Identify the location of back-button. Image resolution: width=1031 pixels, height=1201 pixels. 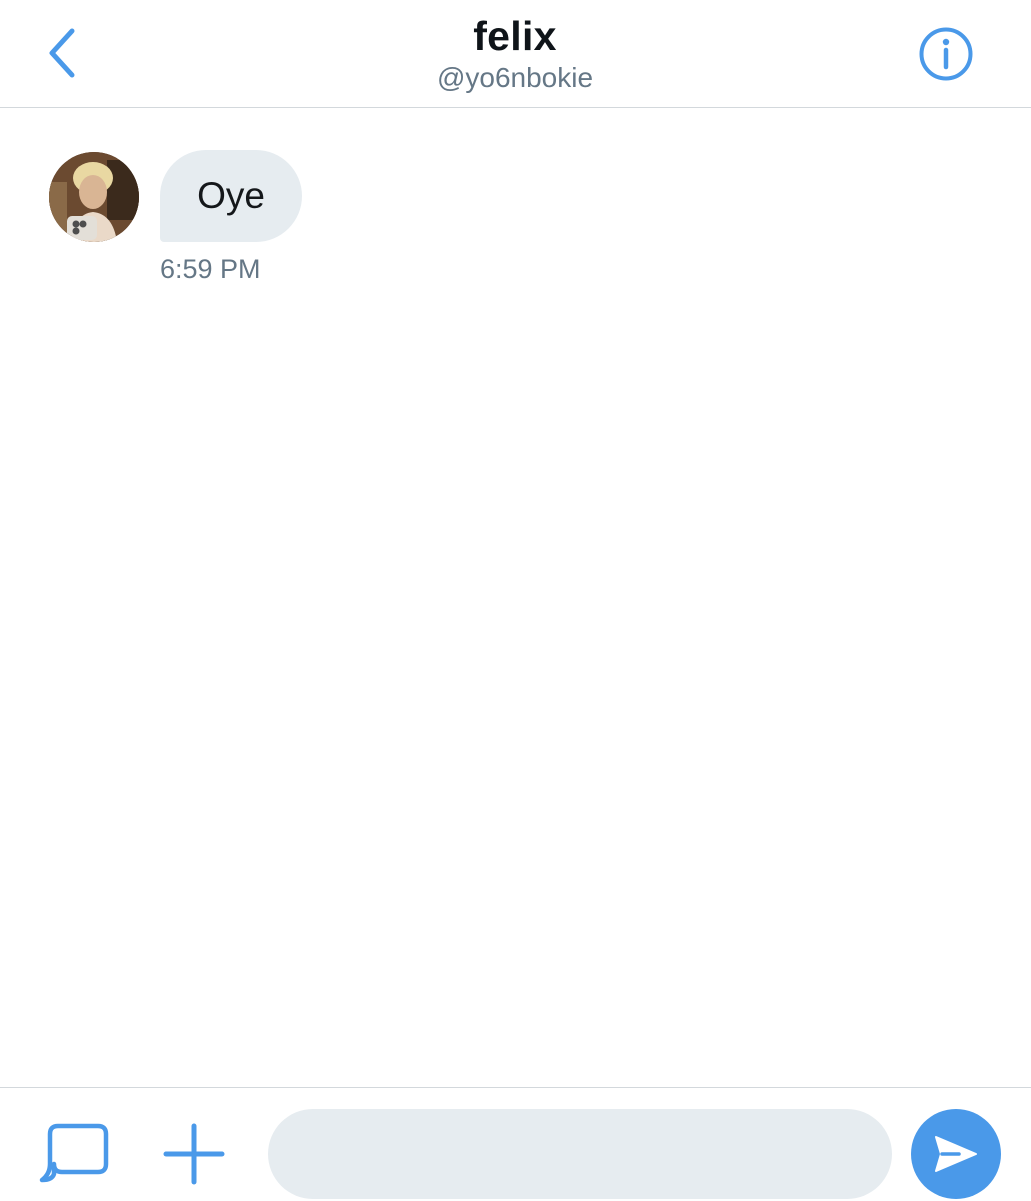
(62, 53).